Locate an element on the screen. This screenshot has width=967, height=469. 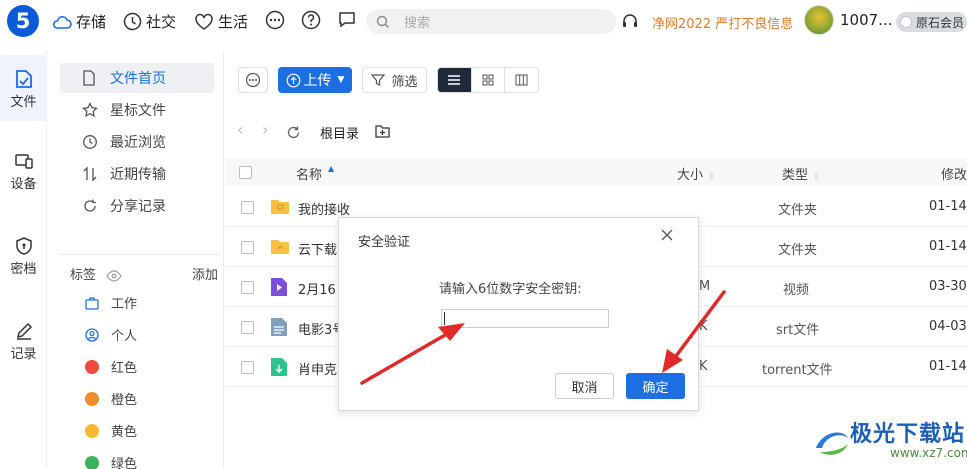
columns-icon is located at coordinates (521, 80).